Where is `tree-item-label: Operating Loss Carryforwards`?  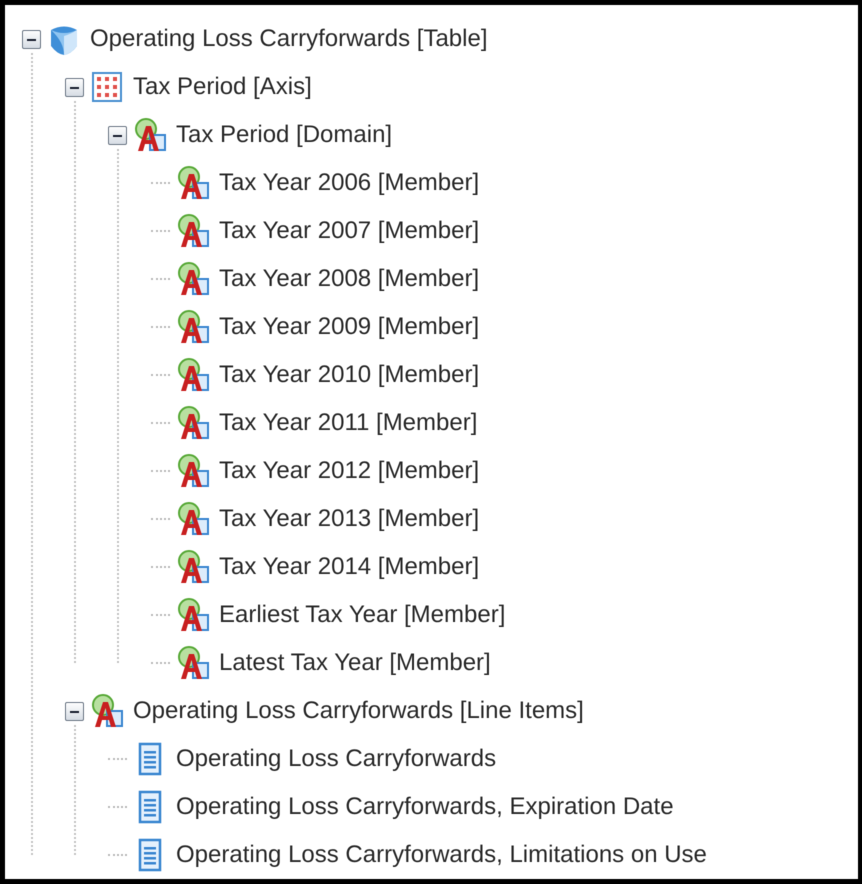
tree-item-label: Operating Loss Carryforwards is located at coordinates (336, 759).